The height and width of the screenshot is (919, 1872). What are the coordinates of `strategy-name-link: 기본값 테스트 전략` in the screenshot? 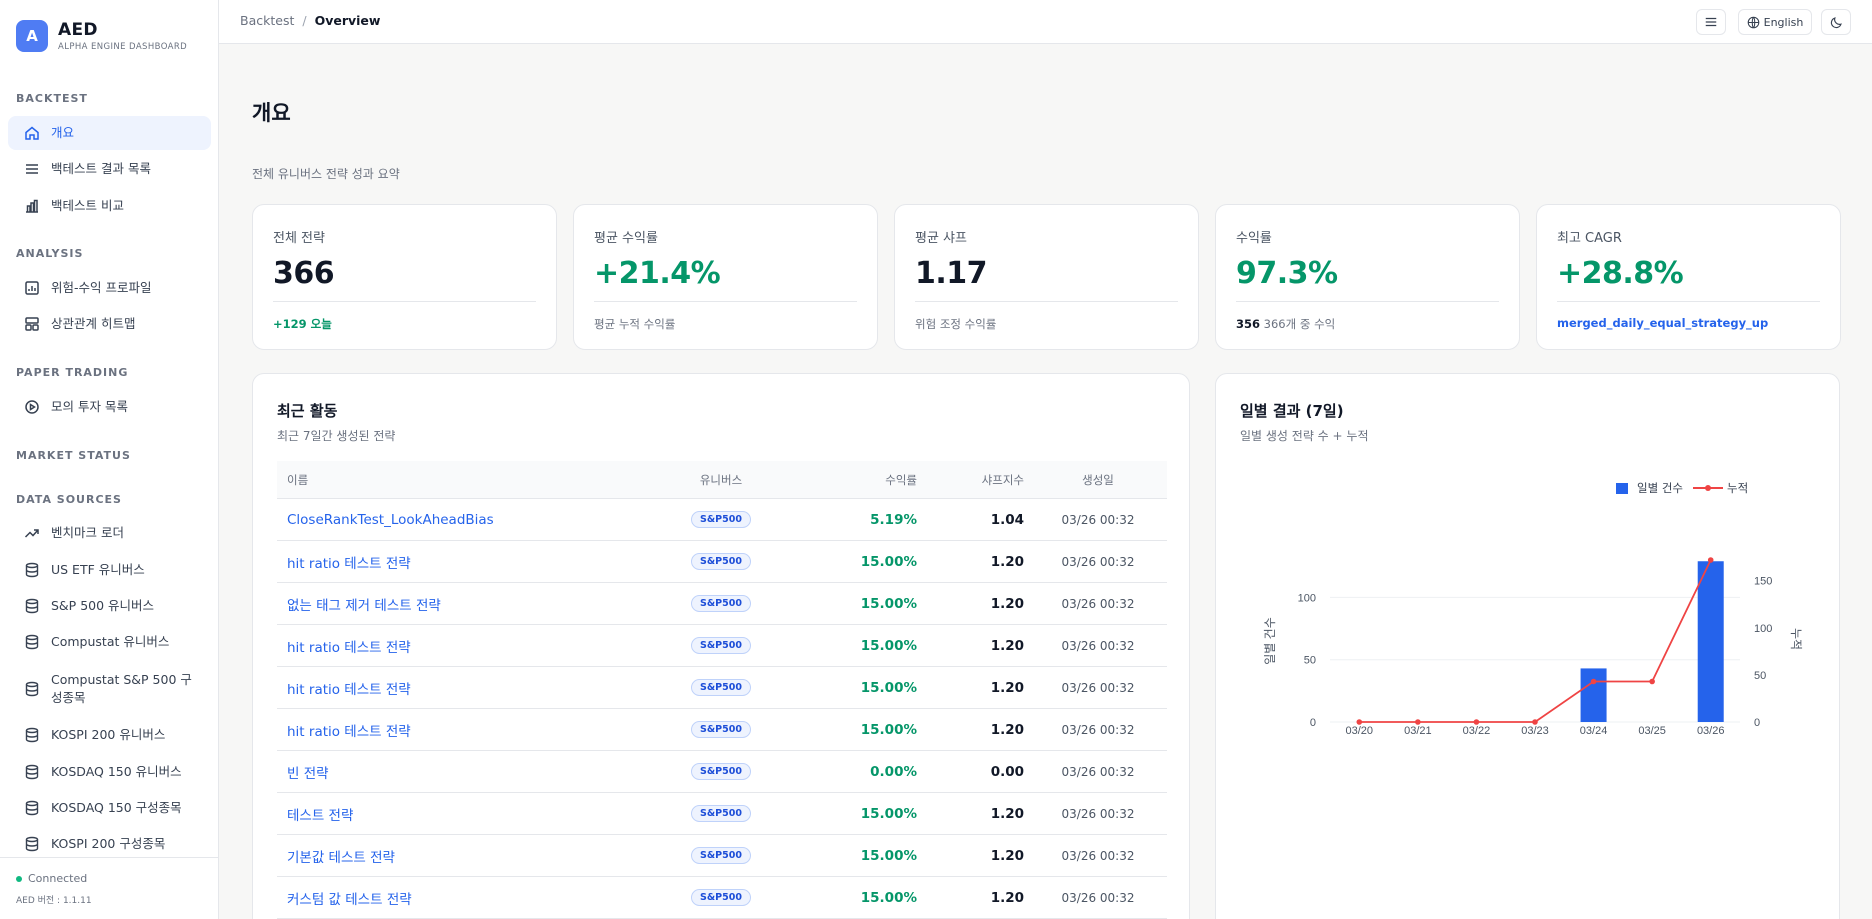 It's located at (341, 855).